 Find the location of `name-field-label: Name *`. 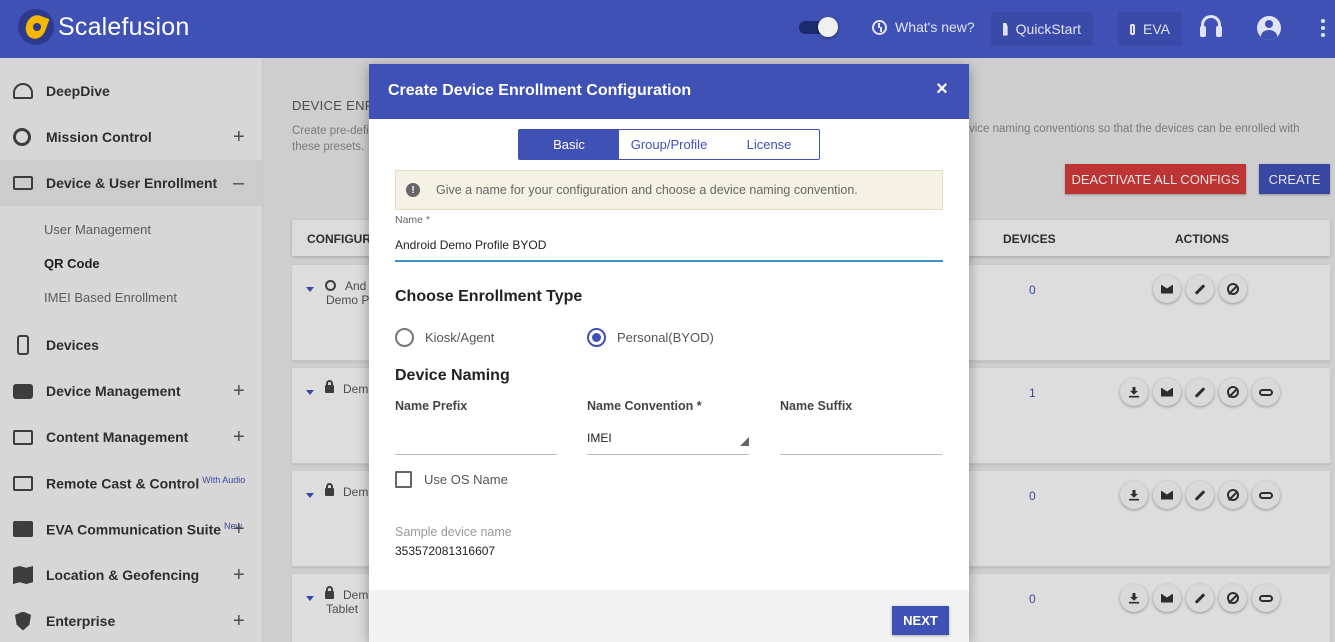

name-field-label: Name * is located at coordinates (413, 220).